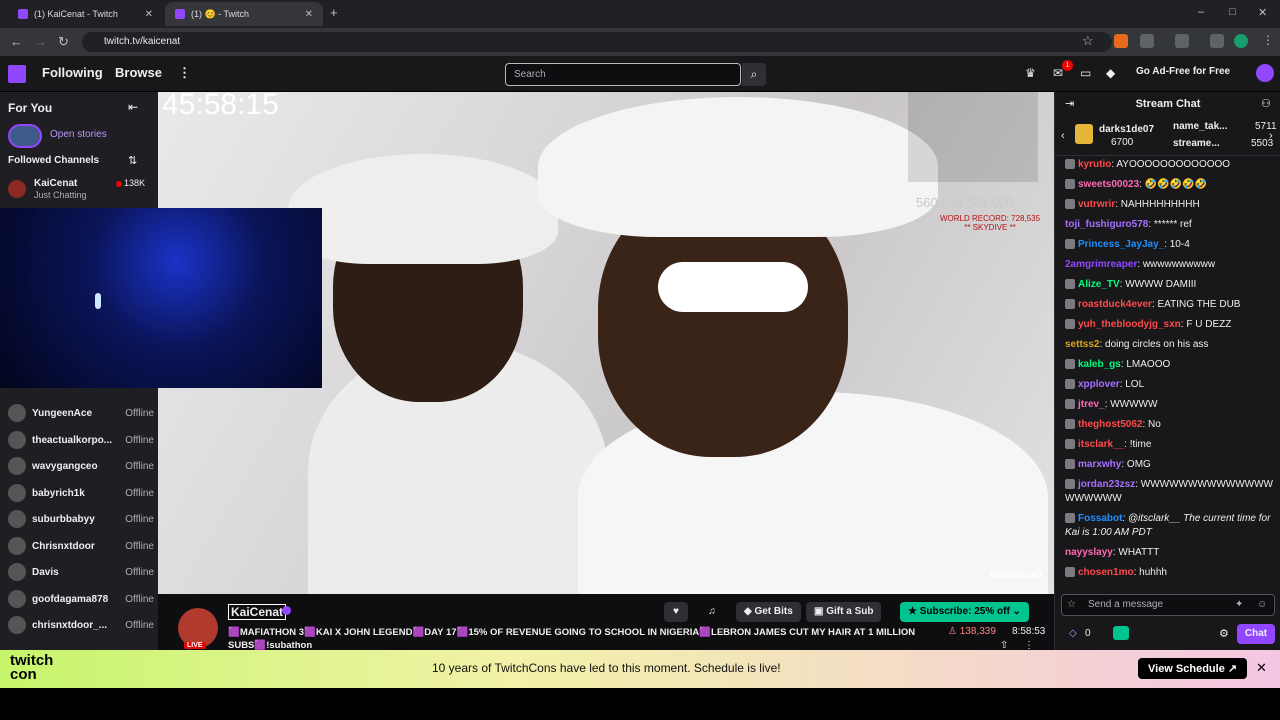 Image resolution: width=1280 pixels, height=720 pixels. What do you see at coordinates (81, 466) in the screenshot?
I see `sidebar-item-wavygangceo: wavygangceo Offline` at bounding box center [81, 466].